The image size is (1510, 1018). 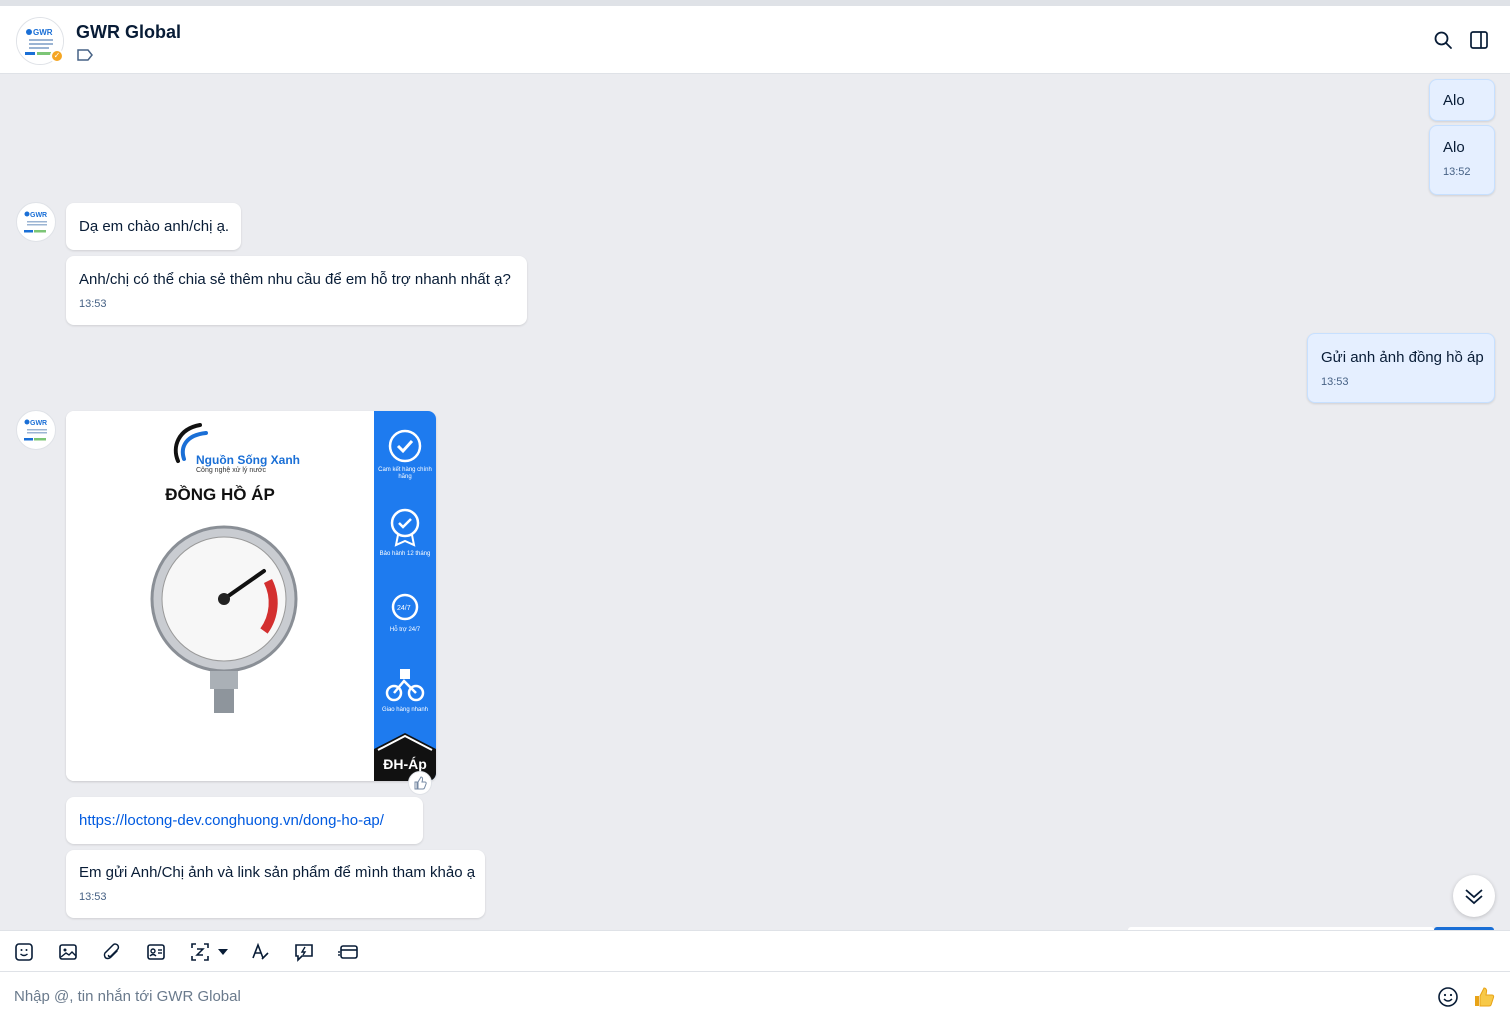 I want to click on toggle-sidebar-icon, so click(x=1479, y=40).